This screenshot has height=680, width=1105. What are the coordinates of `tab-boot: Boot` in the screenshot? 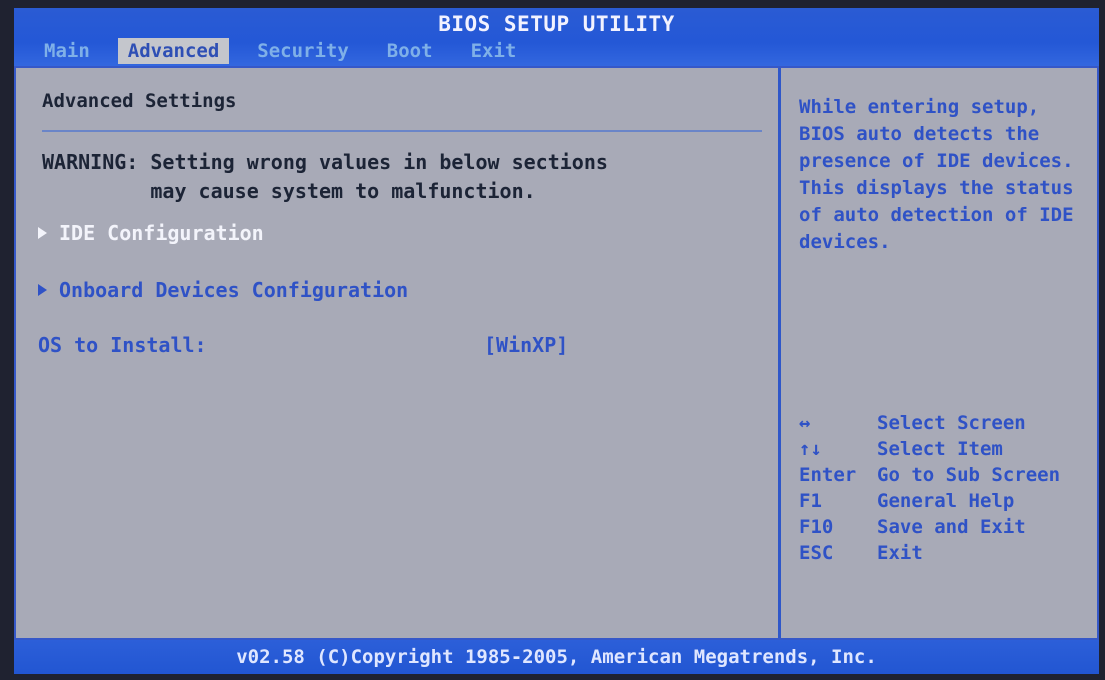 It's located at (410, 51).